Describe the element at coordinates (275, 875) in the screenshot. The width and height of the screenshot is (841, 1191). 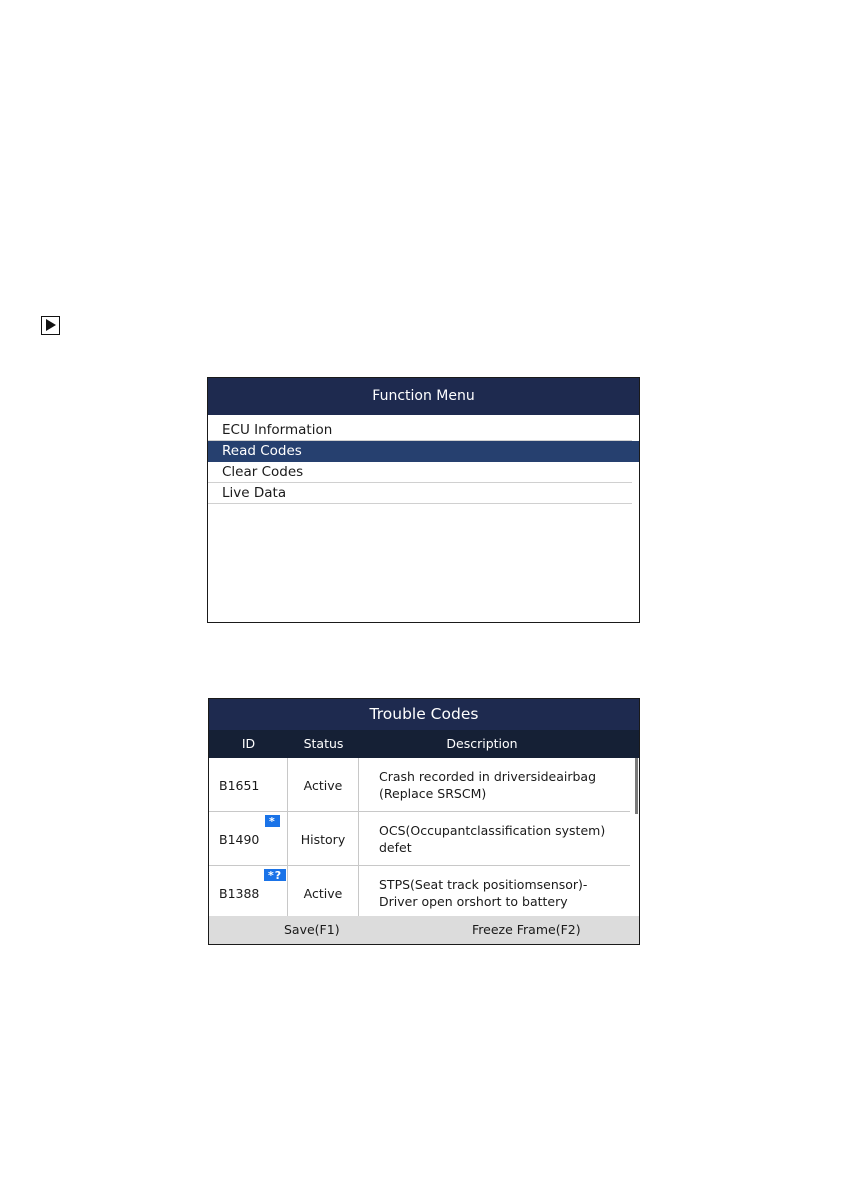
I see `freeze-frame-badge: *?` at that location.